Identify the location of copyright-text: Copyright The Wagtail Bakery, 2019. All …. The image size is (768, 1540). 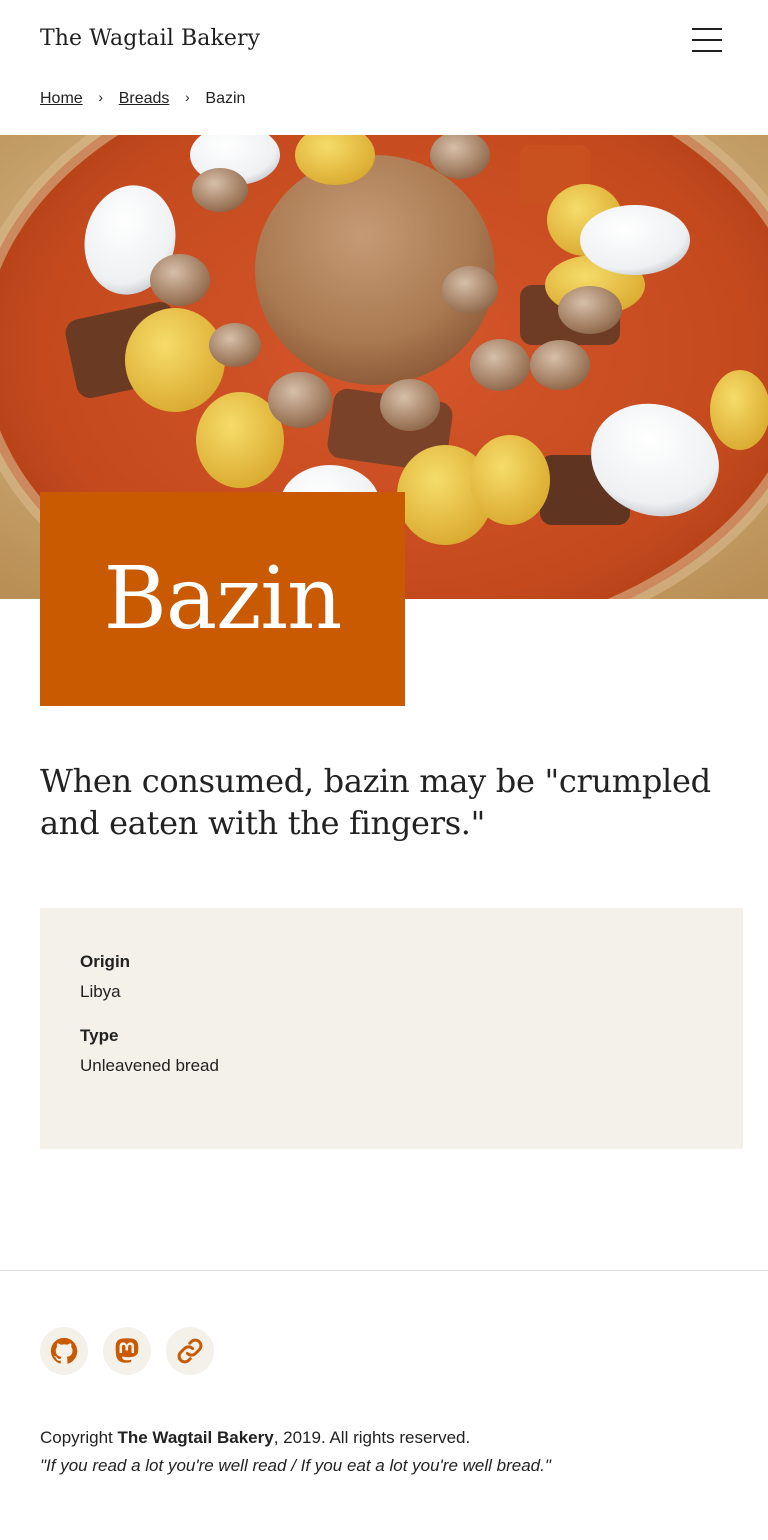
(255, 1438).